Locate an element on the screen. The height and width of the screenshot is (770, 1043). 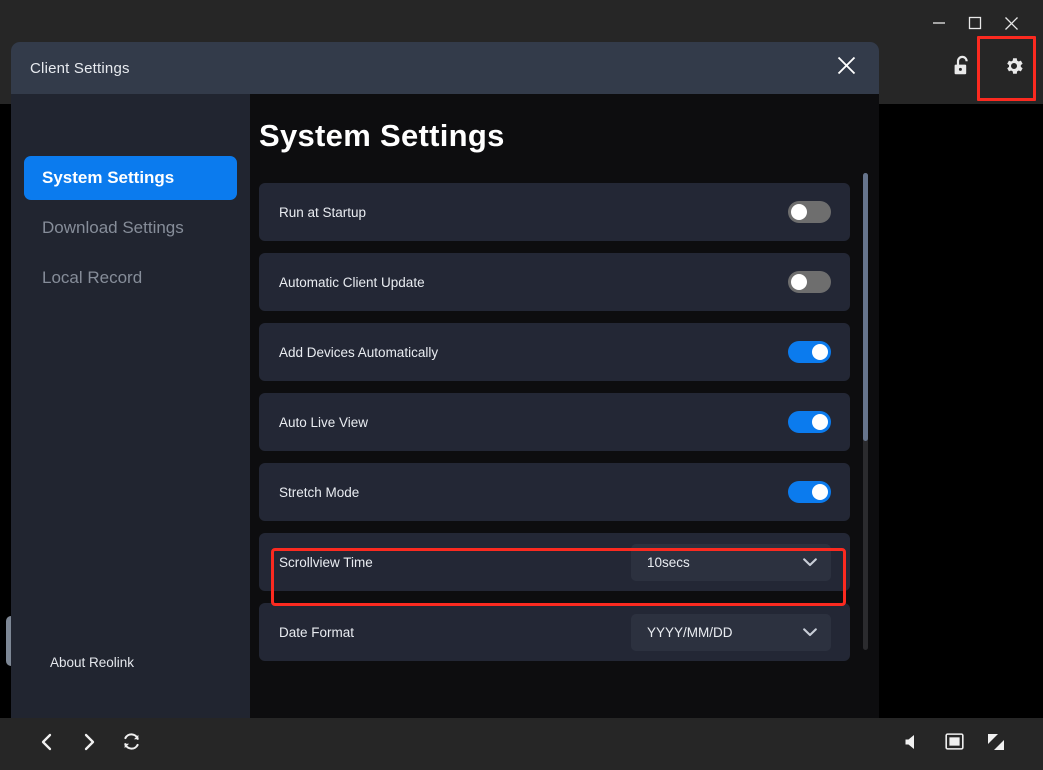
fullscreen-icon is located at coordinates (996, 744).